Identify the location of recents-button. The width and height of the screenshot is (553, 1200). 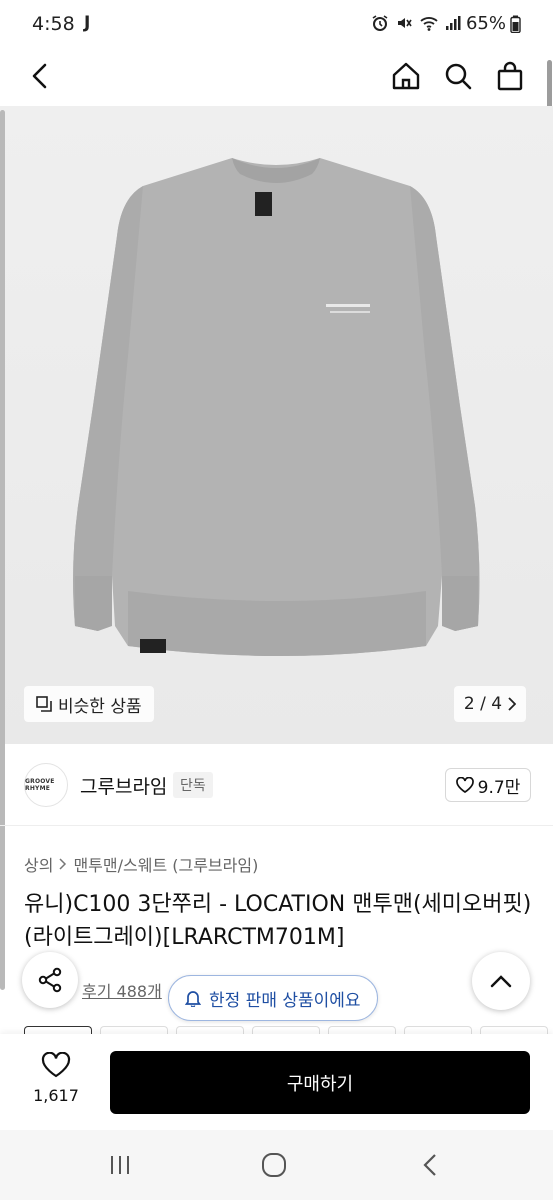
(120, 1165).